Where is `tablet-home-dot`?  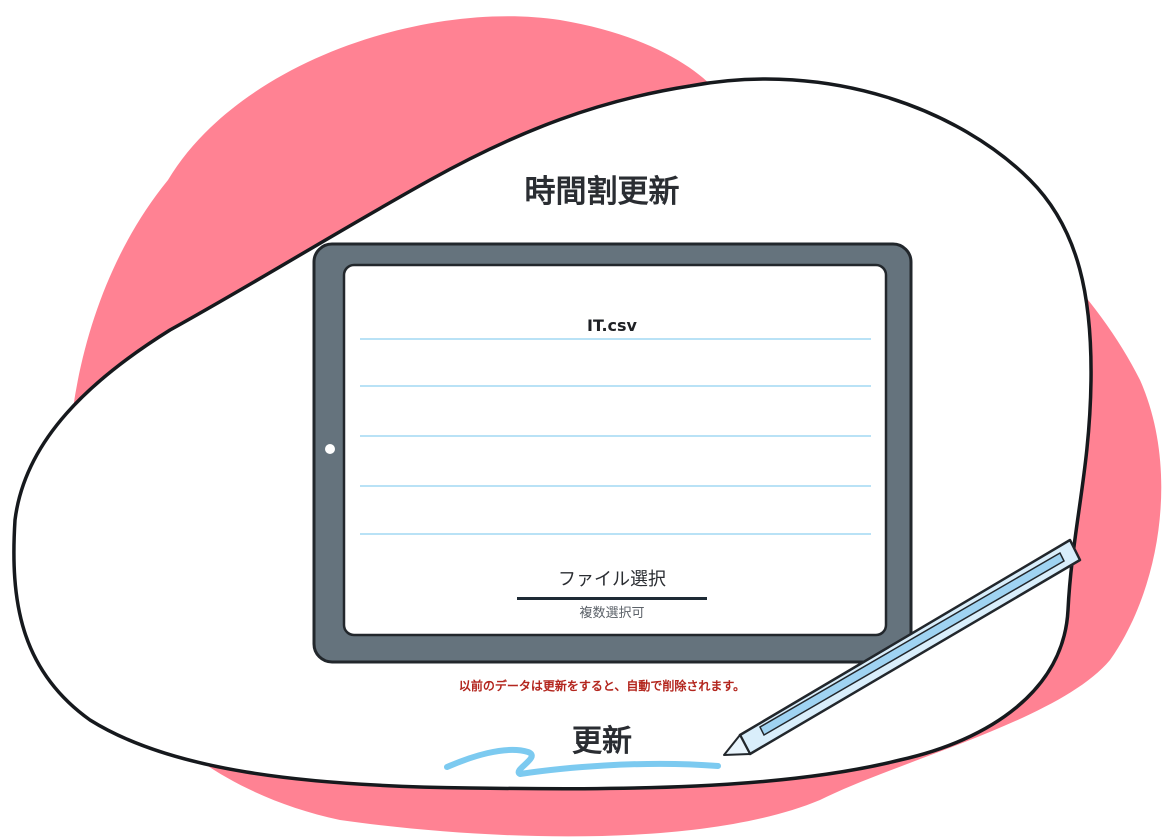
tablet-home-dot is located at coordinates (330, 449).